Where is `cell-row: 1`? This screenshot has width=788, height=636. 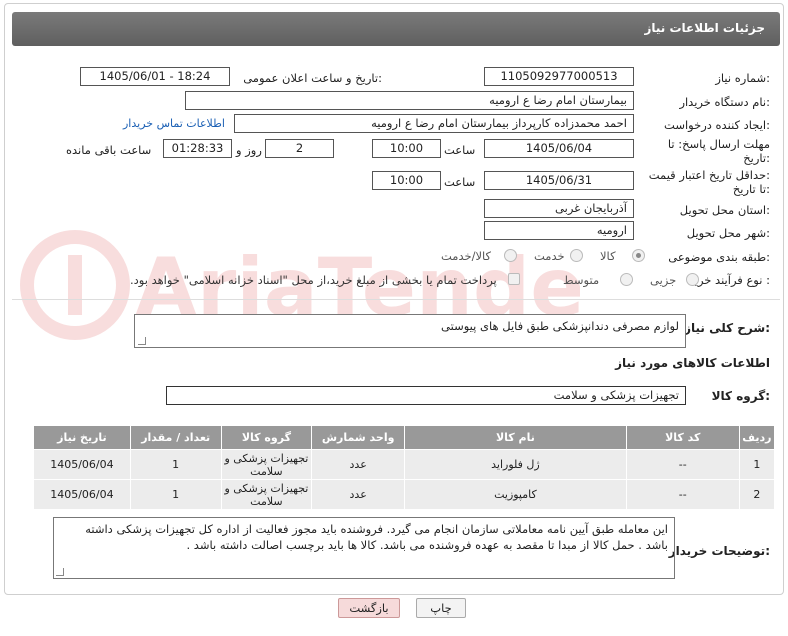
cell-row: 1 is located at coordinates (757, 464).